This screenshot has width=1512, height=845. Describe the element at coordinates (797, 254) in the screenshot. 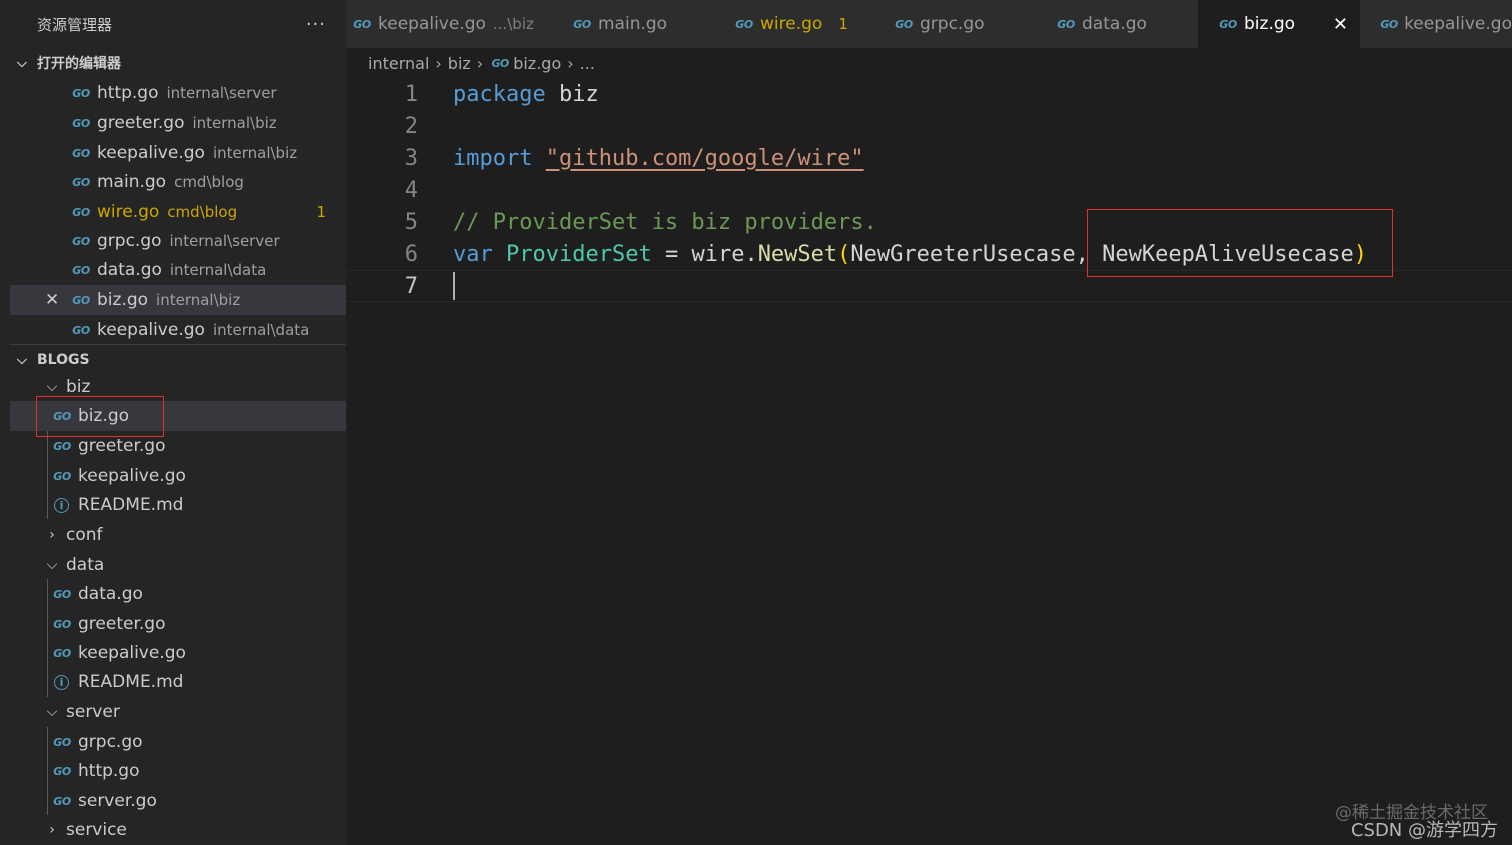

I see `code-function: NewSet` at that location.